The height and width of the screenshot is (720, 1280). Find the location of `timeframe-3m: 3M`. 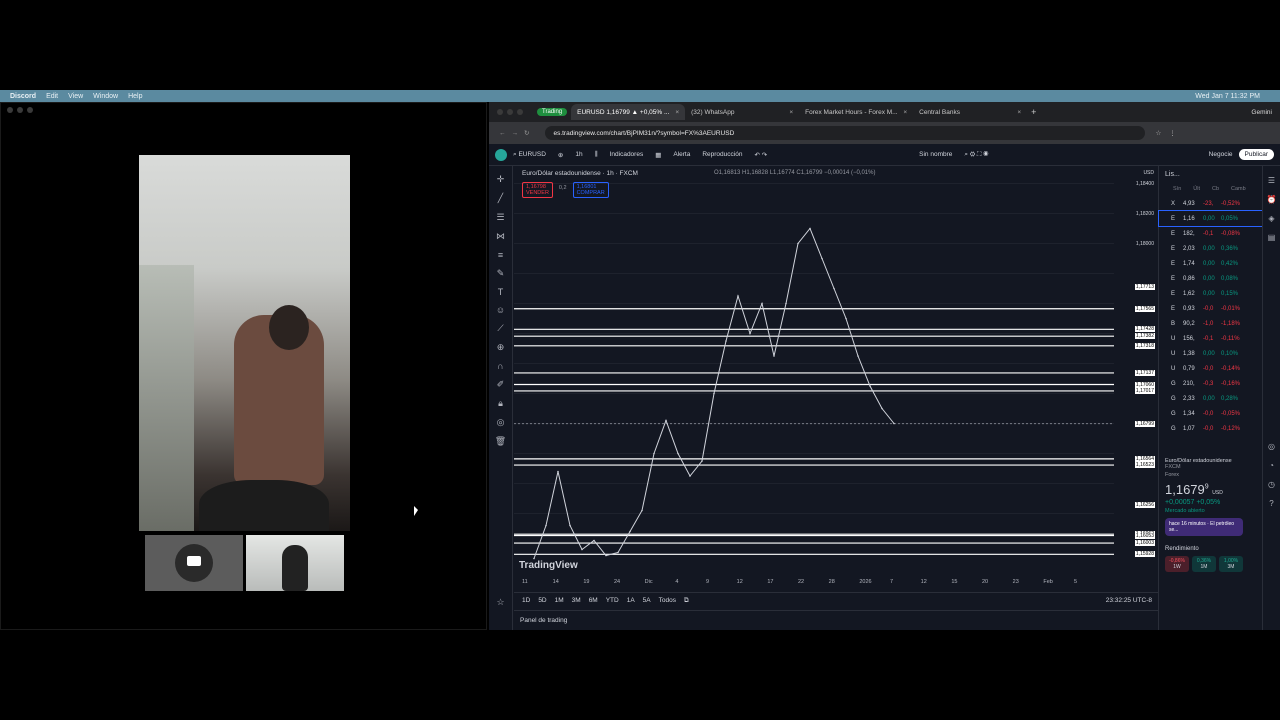

timeframe-3m: 3M is located at coordinates (576, 600).